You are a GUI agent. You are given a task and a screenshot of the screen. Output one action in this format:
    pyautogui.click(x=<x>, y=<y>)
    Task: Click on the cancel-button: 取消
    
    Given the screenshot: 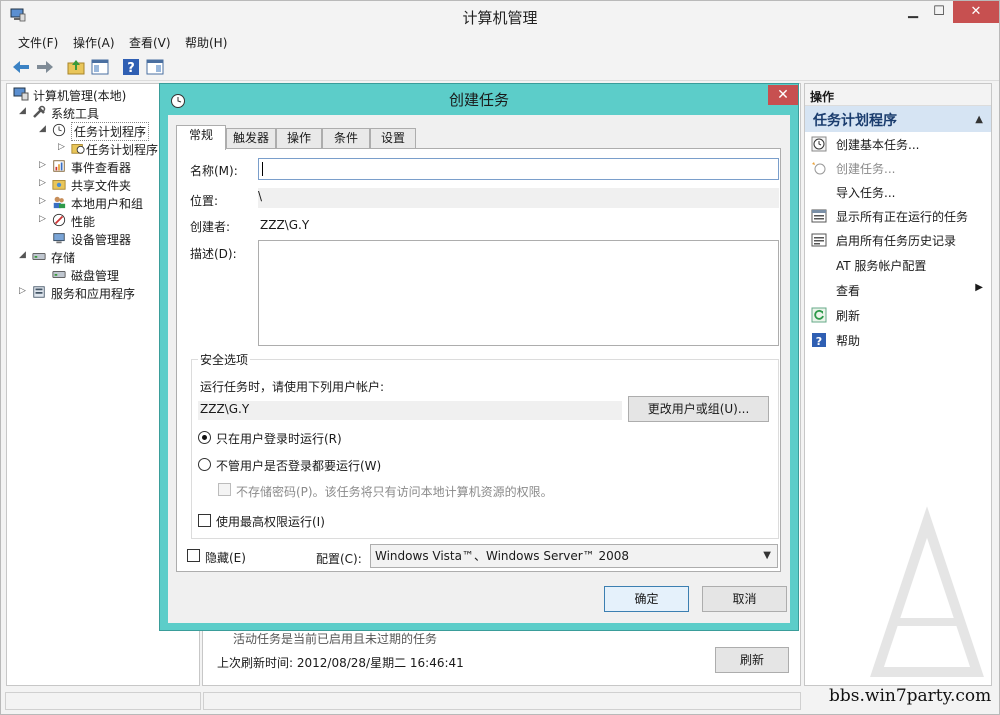 What is the action you would take?
    pyautogui.click(x=744, y=599)
    